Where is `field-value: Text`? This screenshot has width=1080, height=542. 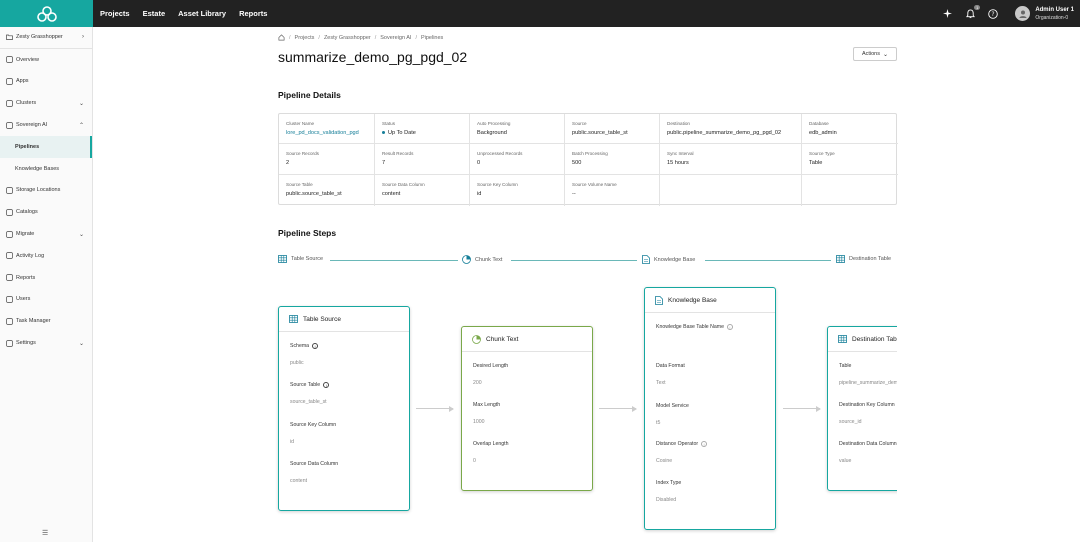 field-value: Text is located at coordinates (661, 383).